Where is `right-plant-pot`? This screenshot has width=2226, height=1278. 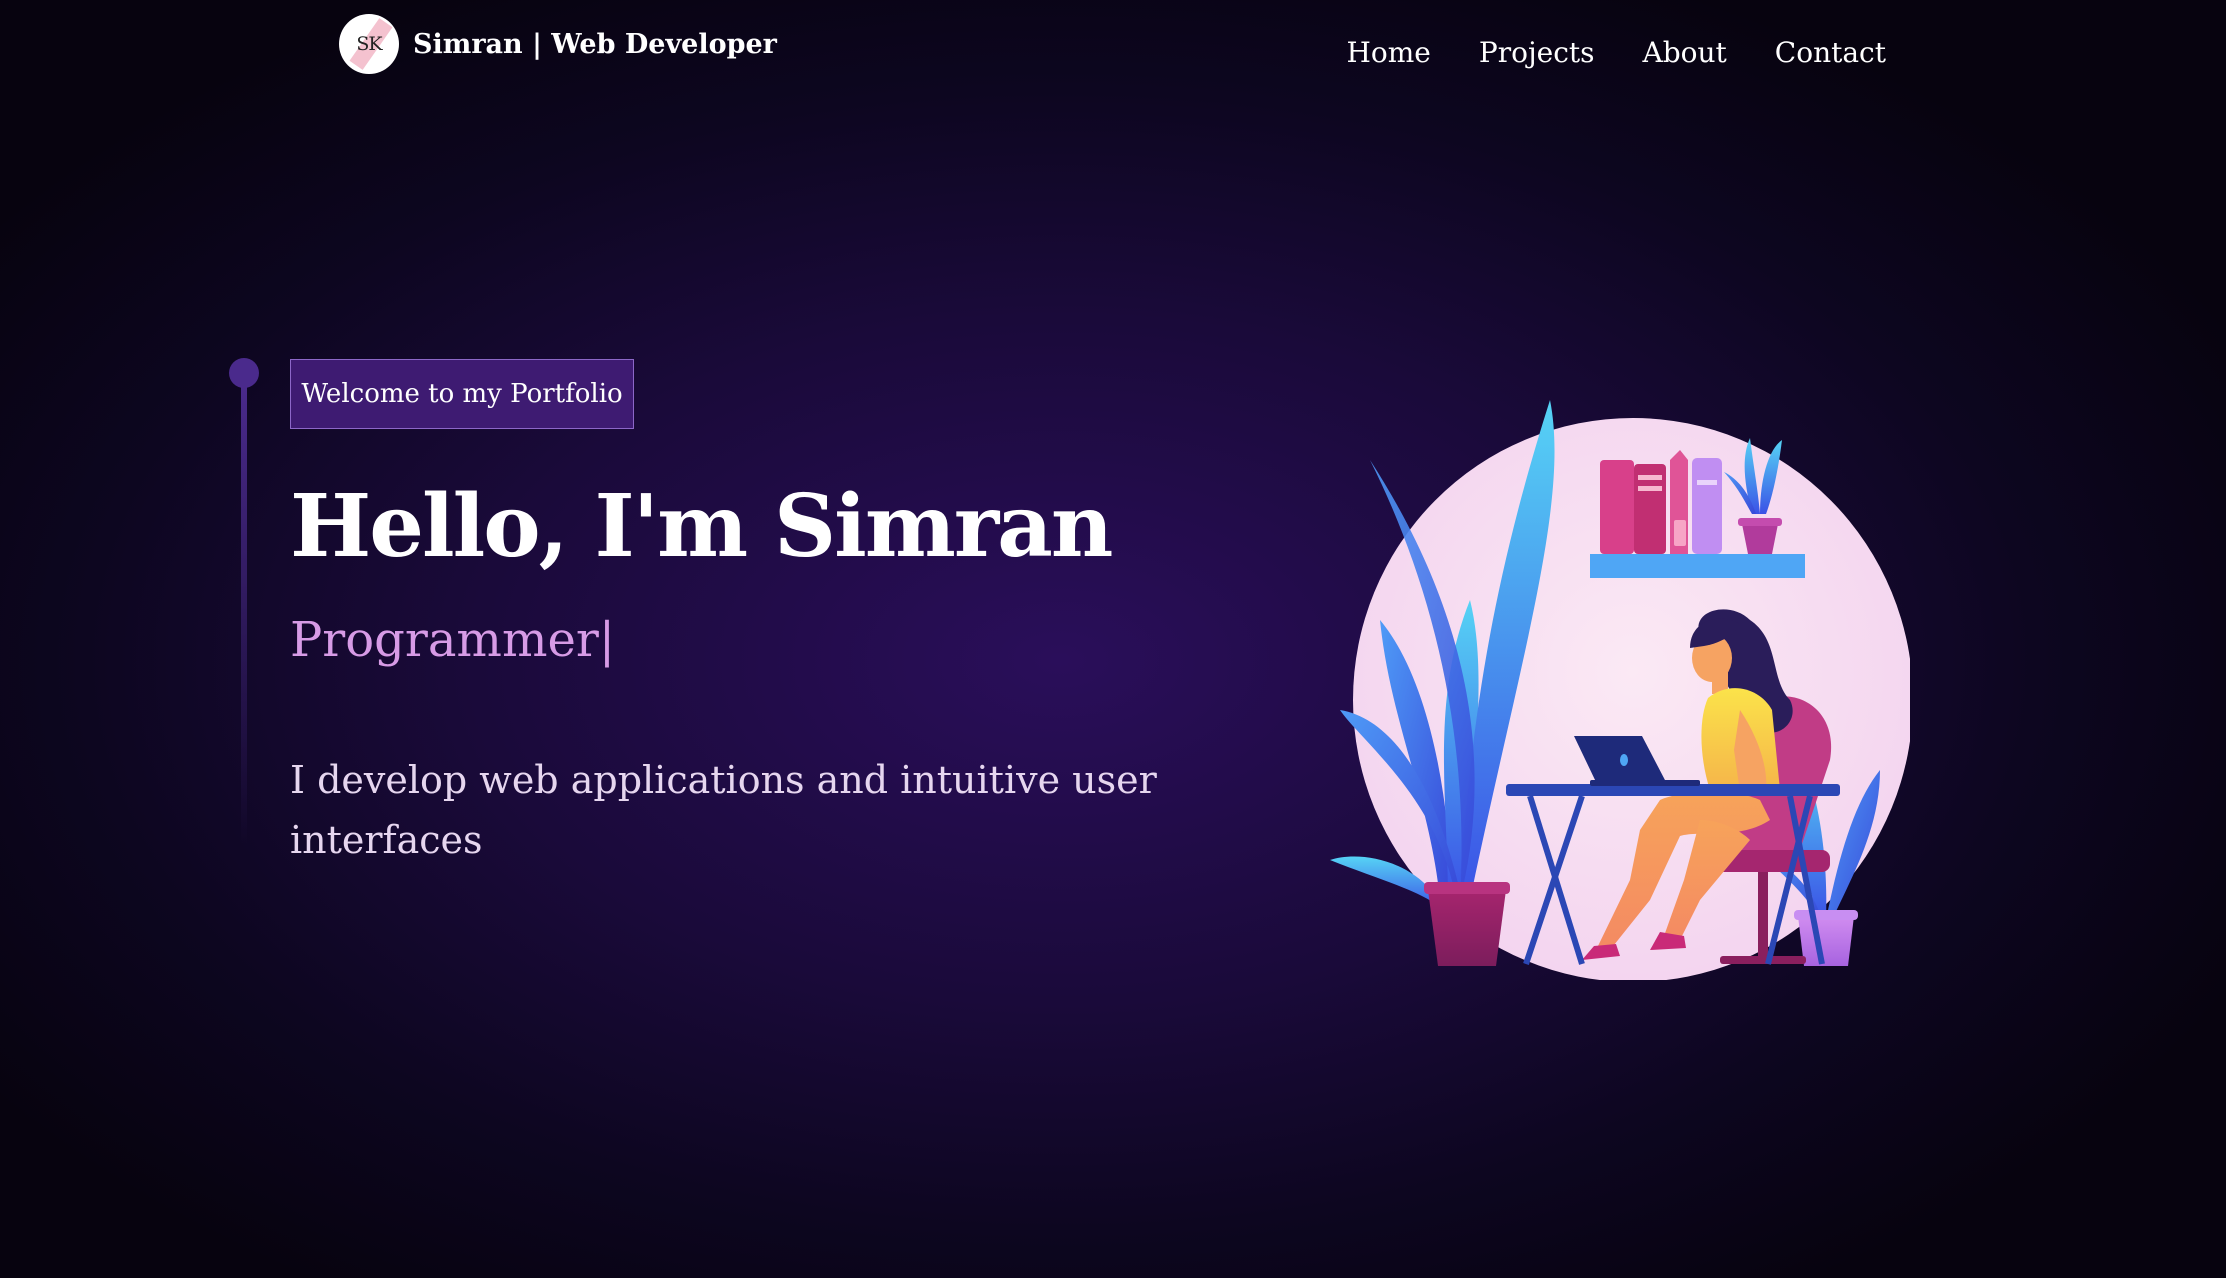
right-plant-pot is located at coordinates (1826, 941).